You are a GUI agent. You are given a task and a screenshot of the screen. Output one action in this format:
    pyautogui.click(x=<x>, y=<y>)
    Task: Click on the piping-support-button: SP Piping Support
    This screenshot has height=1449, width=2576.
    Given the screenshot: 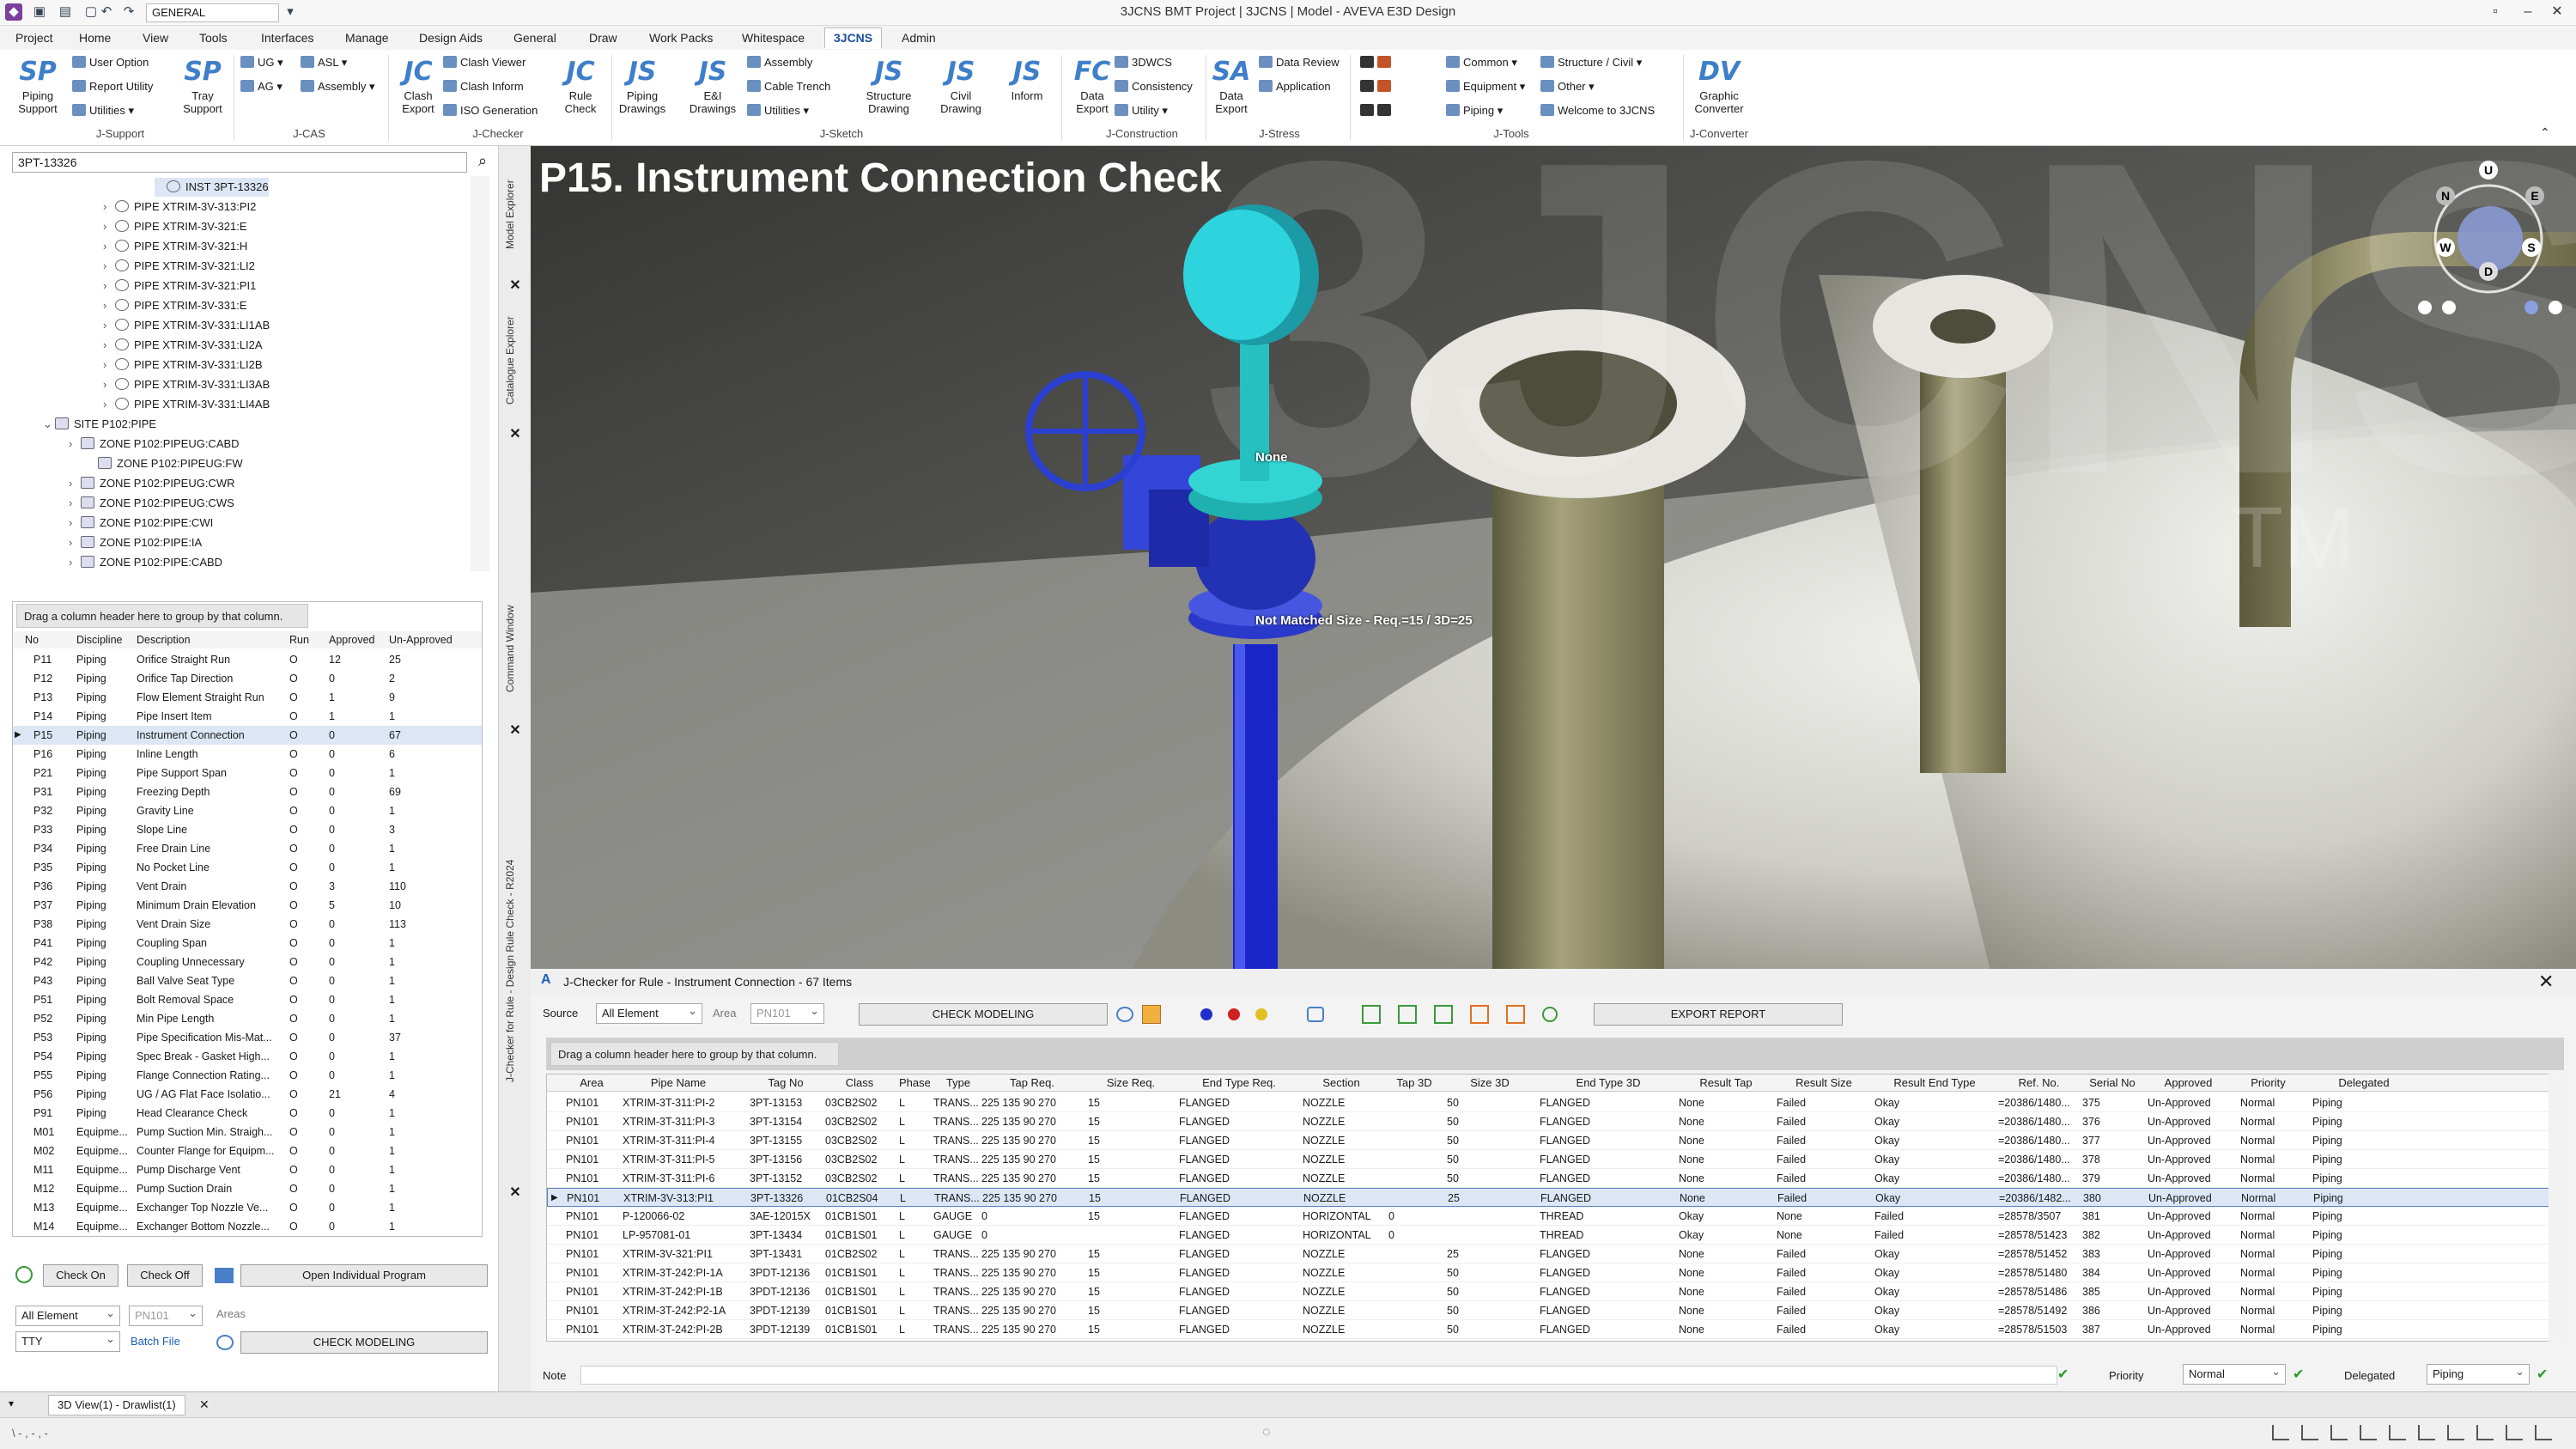 What is the action you would take?
    pyautogui.click(x=37, y=85)
    